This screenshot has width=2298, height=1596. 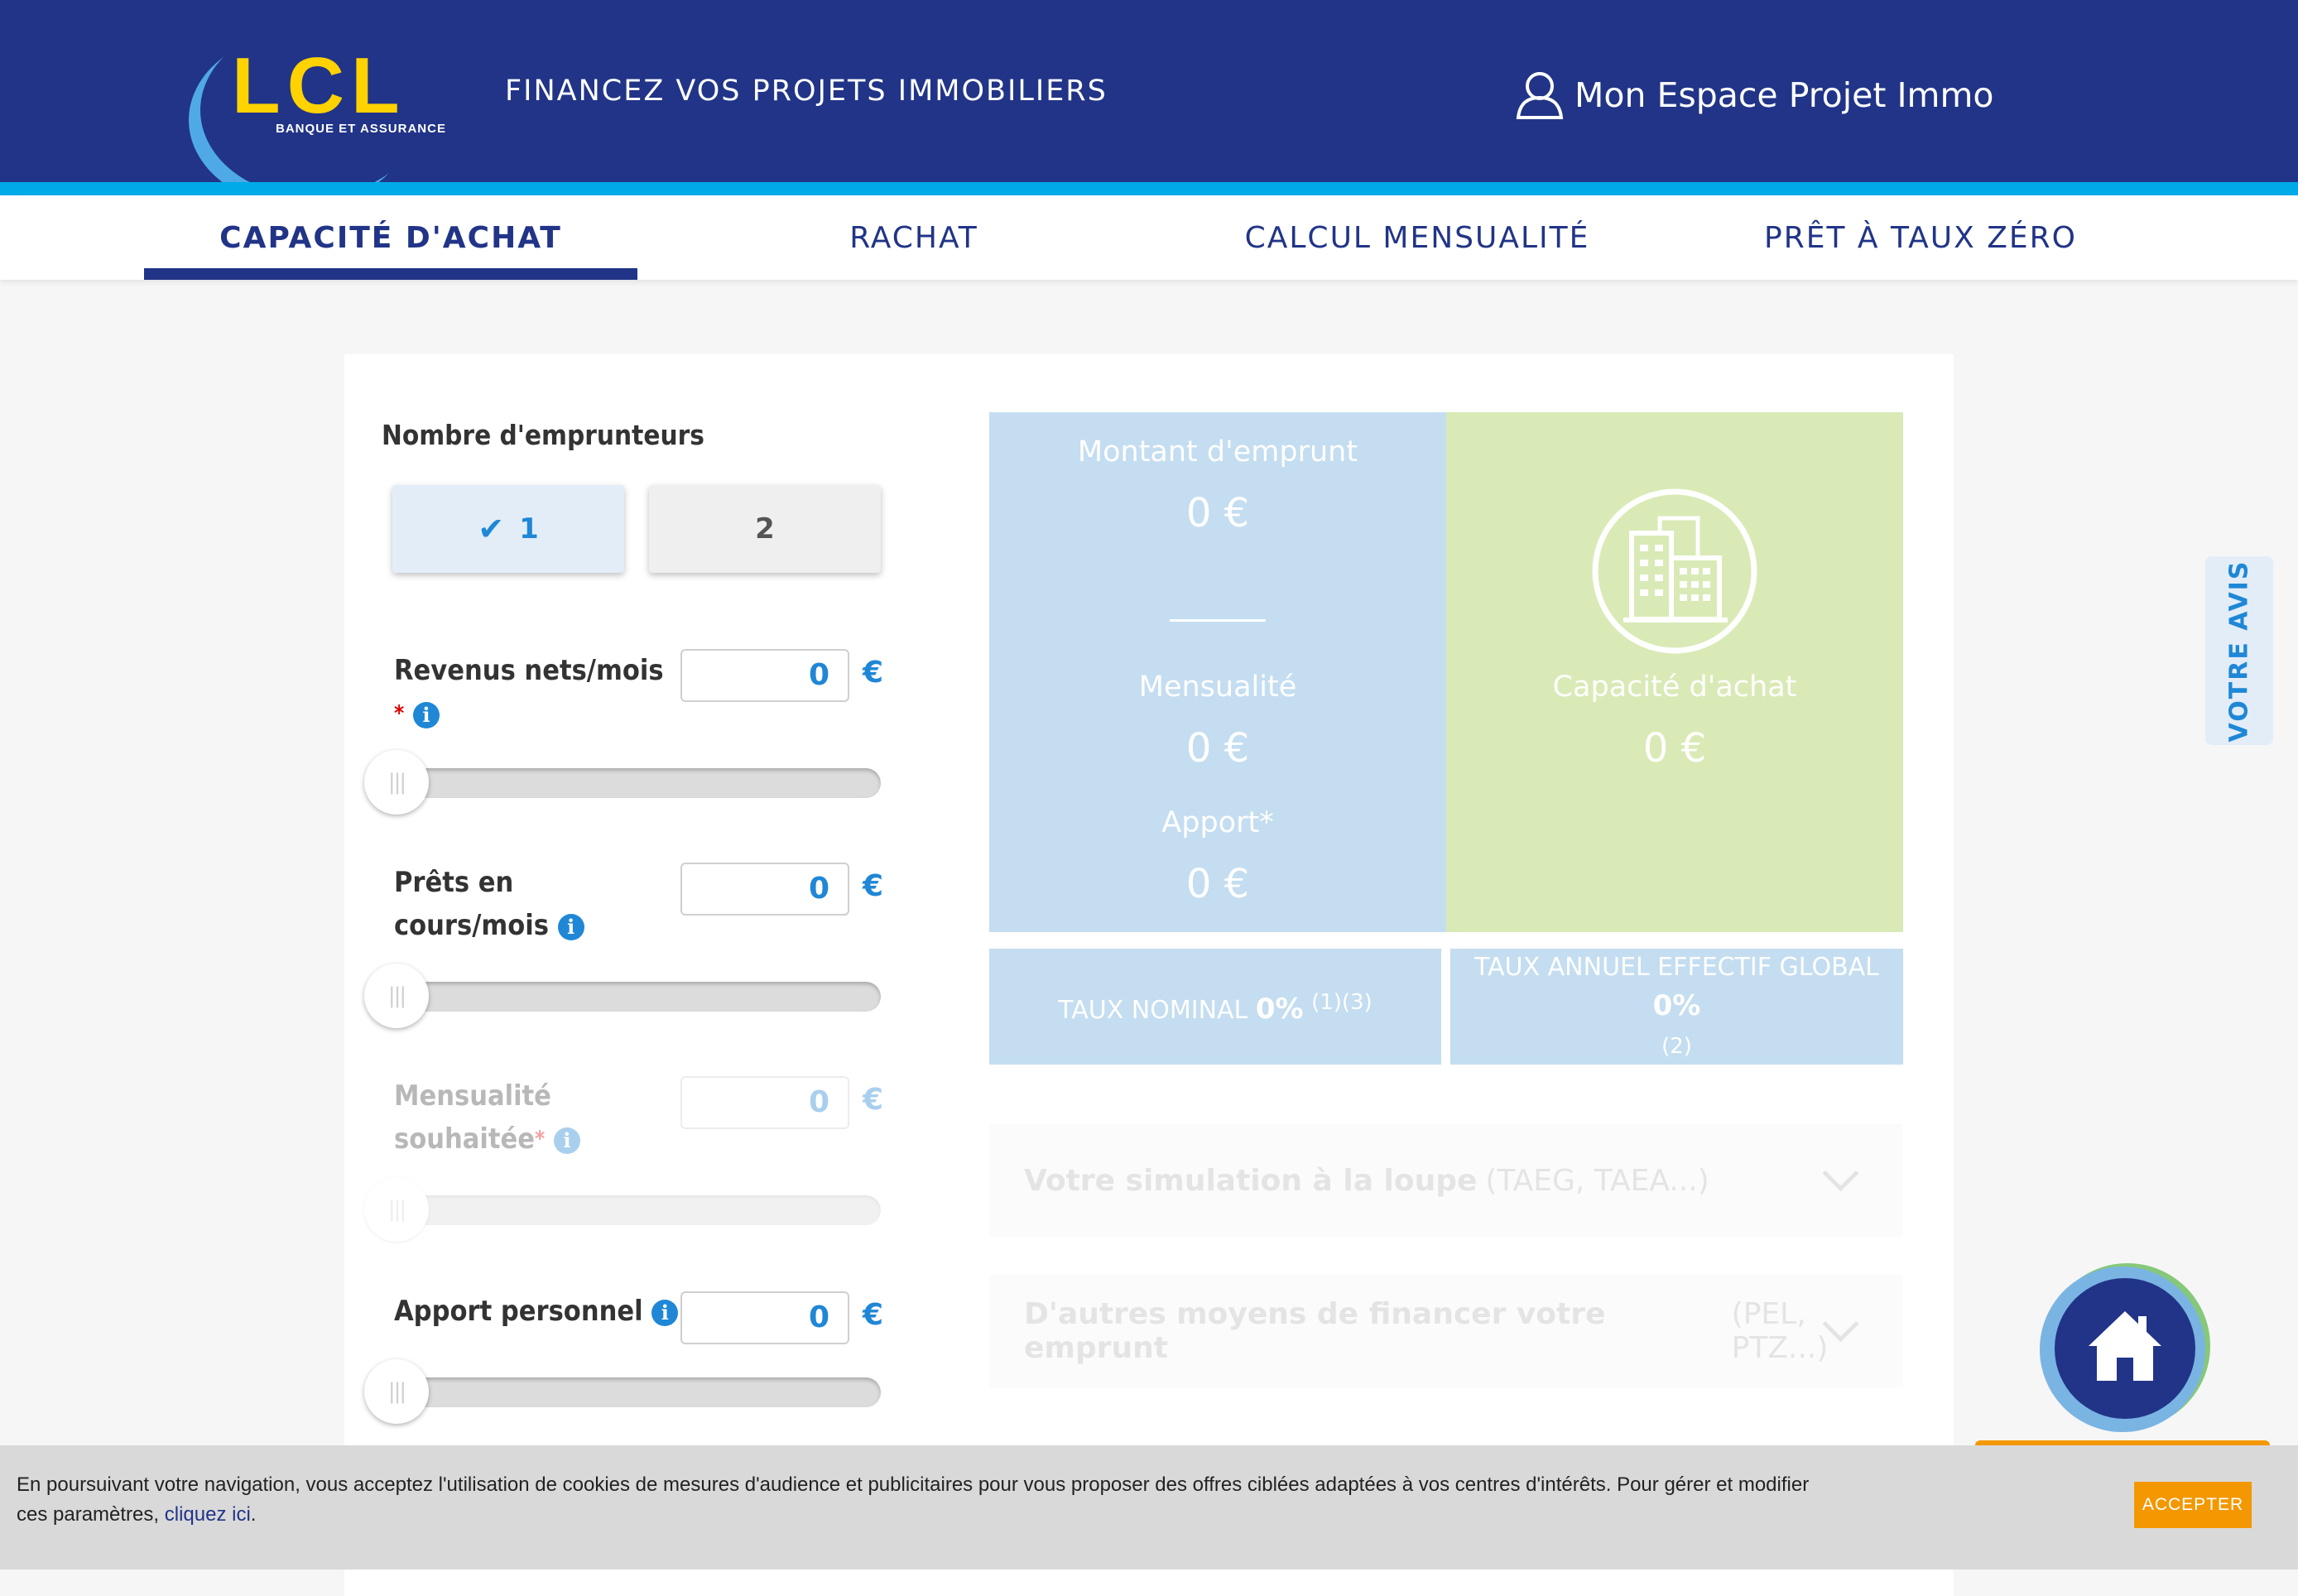 I want to click on monthly-slider-track, so click(x=638, y=1210).